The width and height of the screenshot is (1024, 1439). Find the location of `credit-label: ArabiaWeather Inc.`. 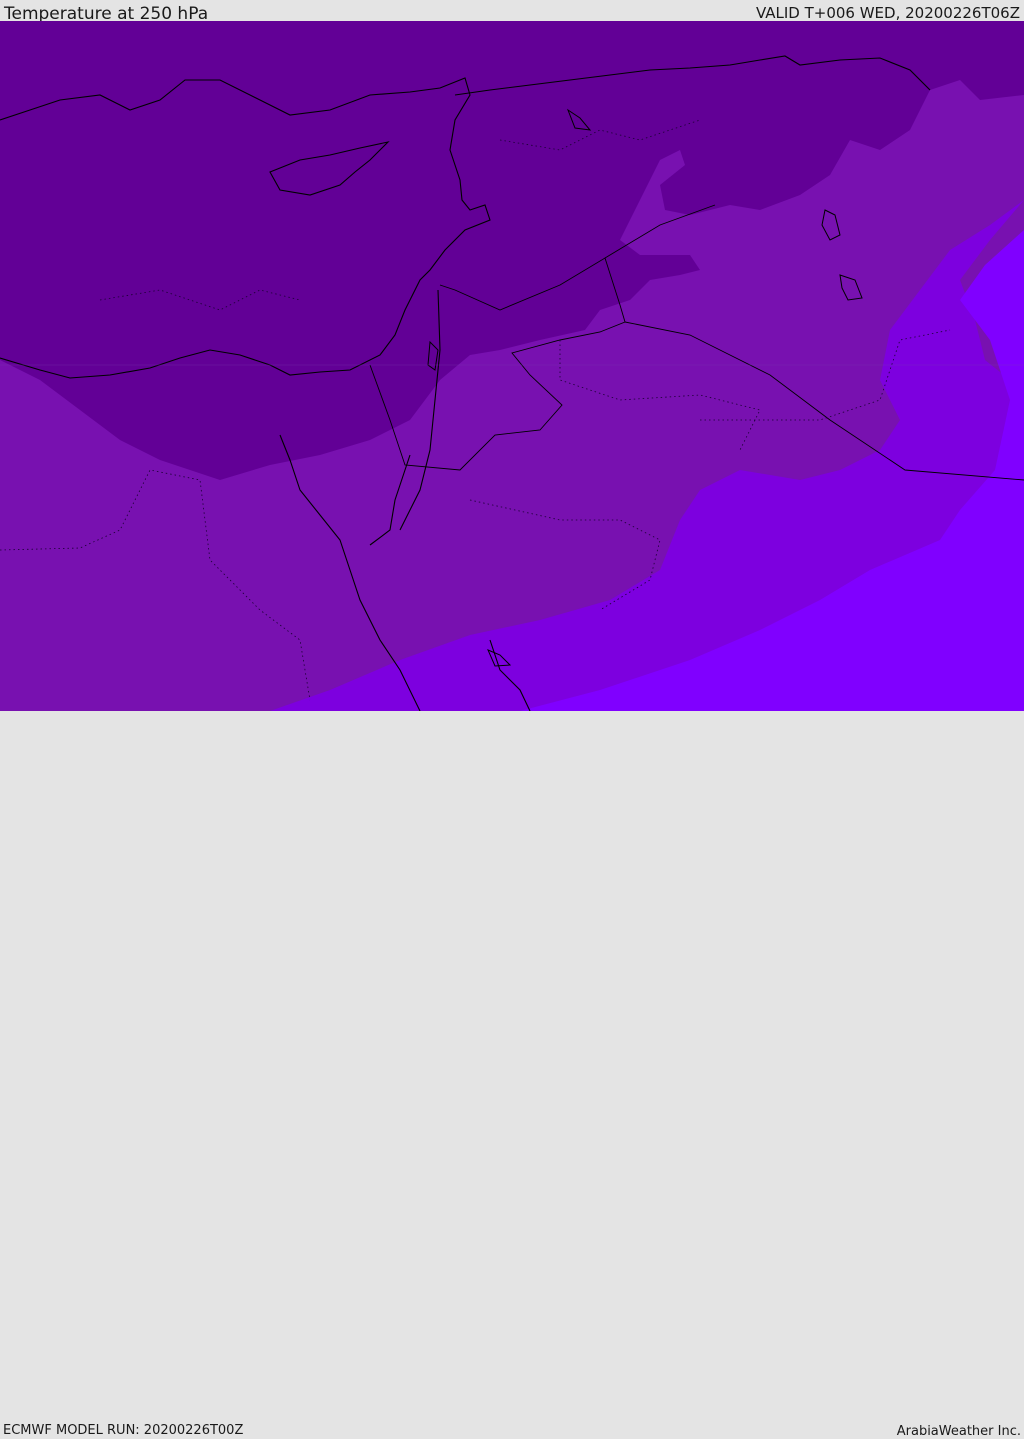

credit-label: ArabiaWeather Inc. is located at coordinates (958, 1431).